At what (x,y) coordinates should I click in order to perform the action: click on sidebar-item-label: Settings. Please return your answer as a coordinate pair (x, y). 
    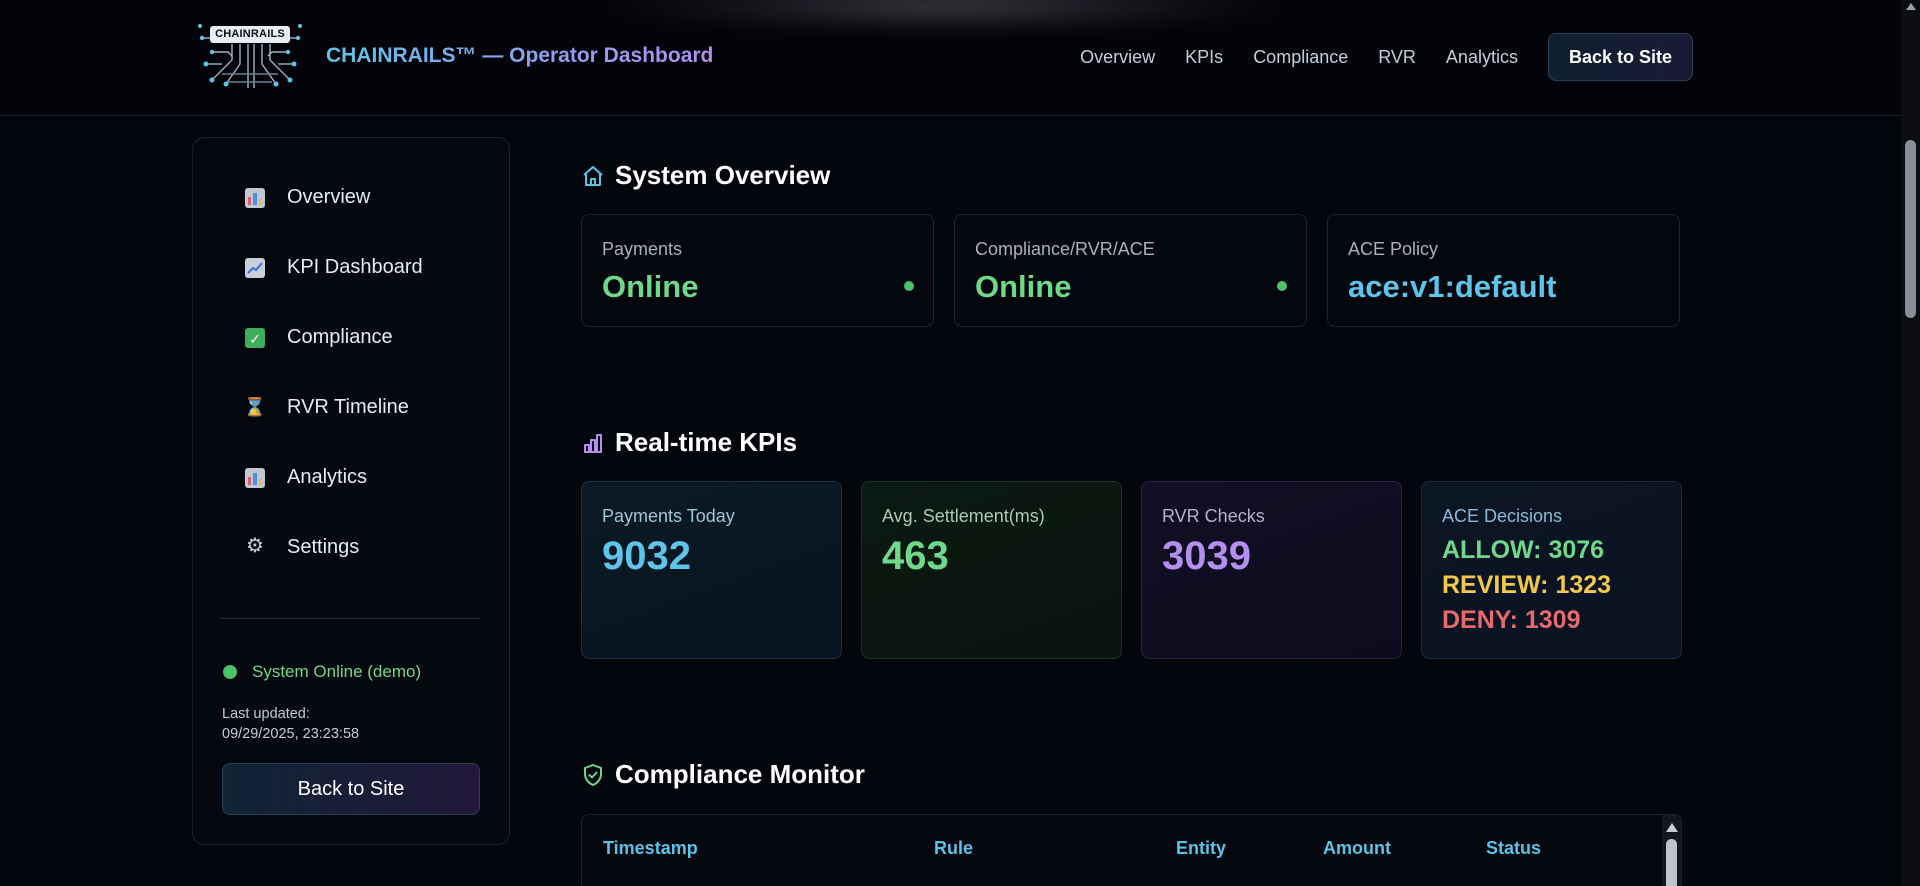
    Looking at the image, I should click on (323, 547).